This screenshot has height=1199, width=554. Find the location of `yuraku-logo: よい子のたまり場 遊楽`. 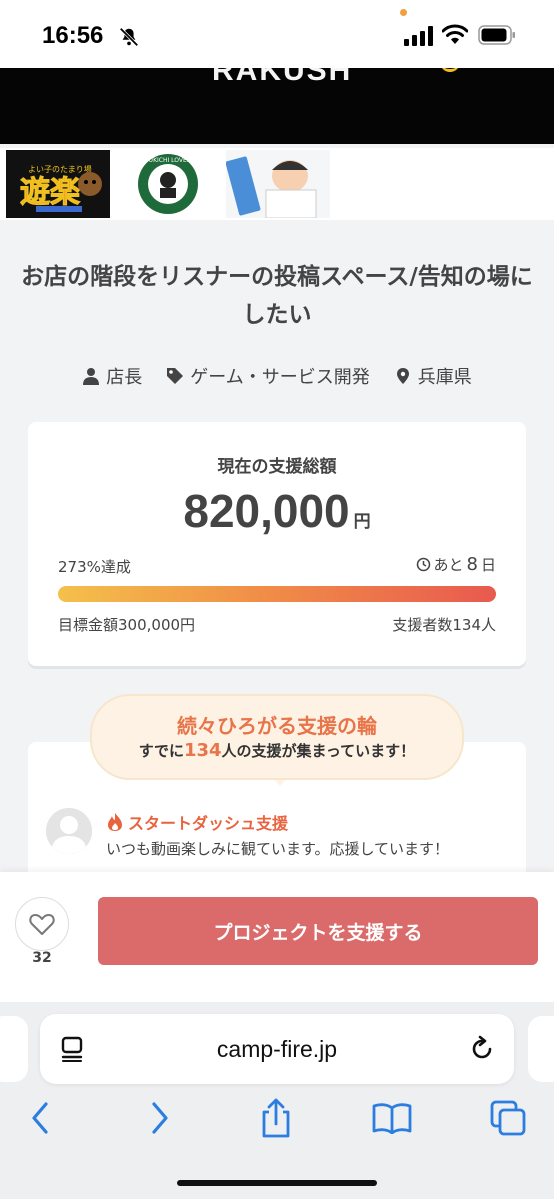

yuraku-logo: よい子のたまり場 遊楽 is located at coordinates (58, 184).